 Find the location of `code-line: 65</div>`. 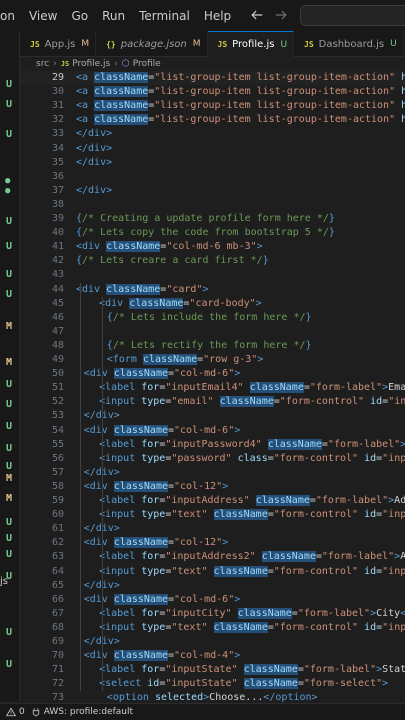

code-line: 65</div> is located at coordinates (212, 586).